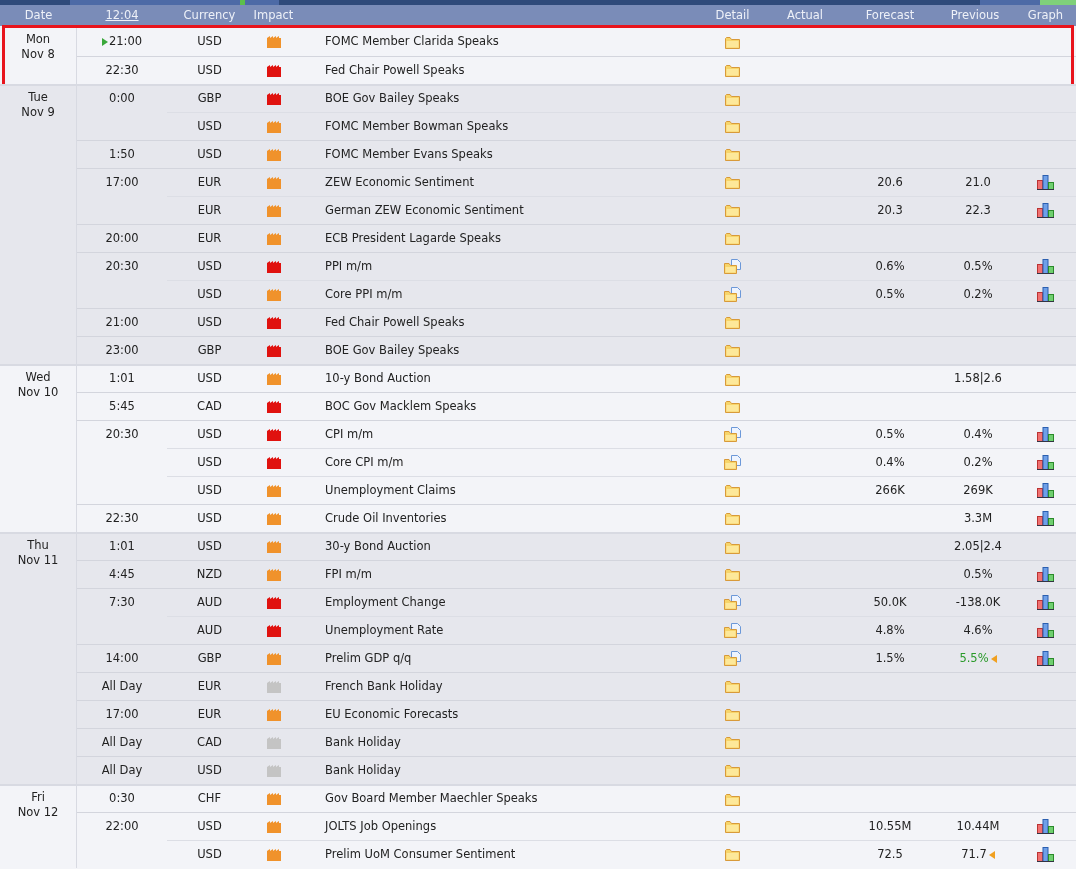 This screenshot has width=1076, height=869. I want to click on event-title: EU Economic Forecasts, so click(392, 713).